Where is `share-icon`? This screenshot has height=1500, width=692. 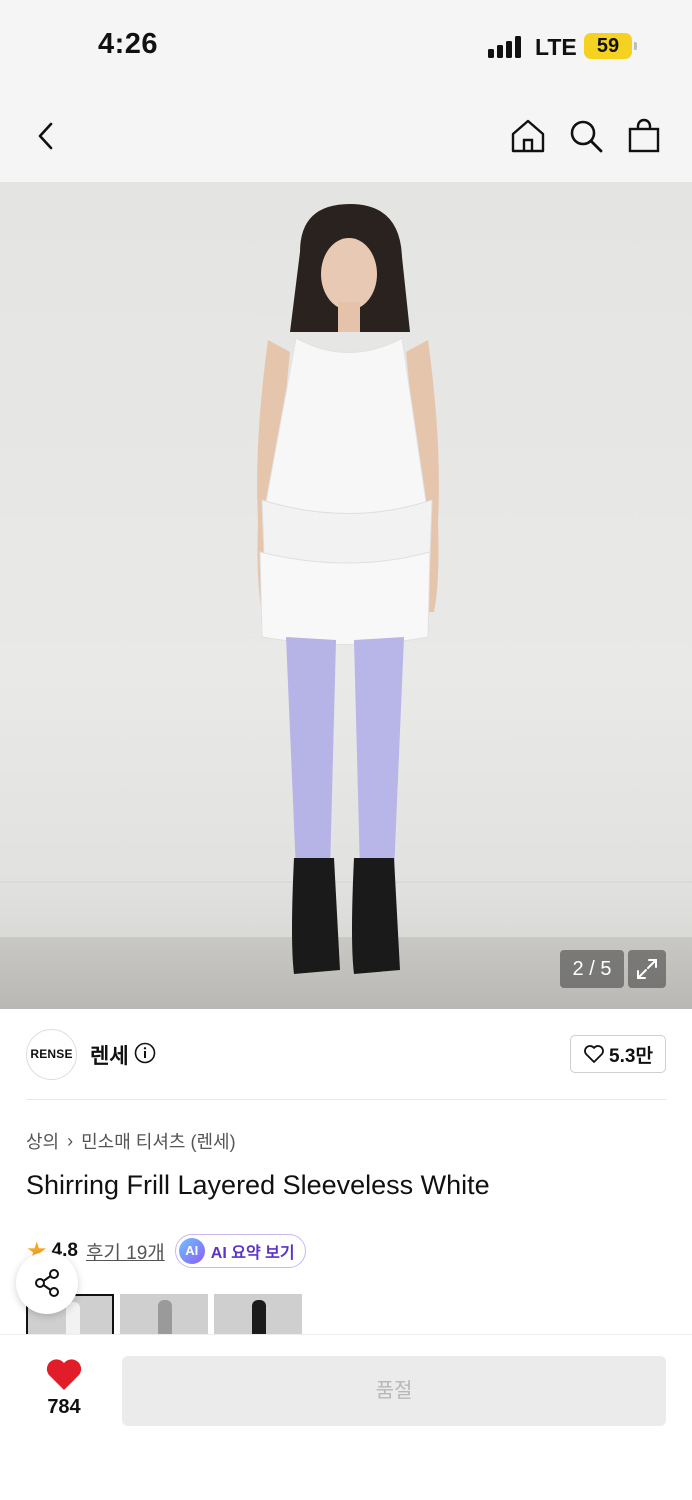
share-icon is located at coordinates (47, 1283).